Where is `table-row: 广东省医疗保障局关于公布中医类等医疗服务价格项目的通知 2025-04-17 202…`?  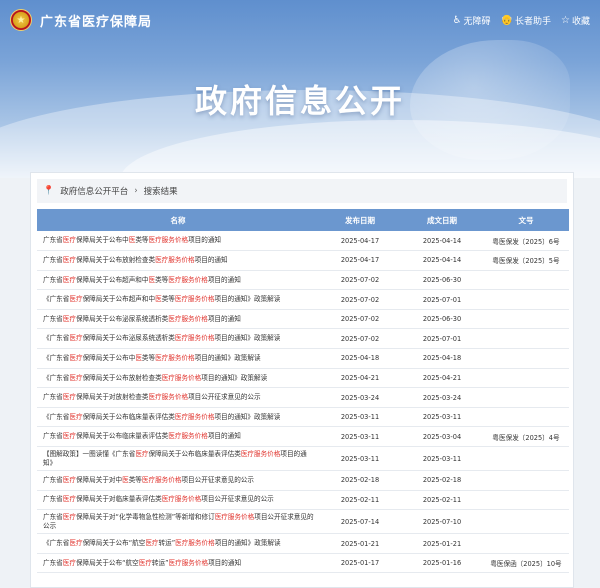
table-row: 广东省医疗保障局关于公布中医类等医疗服务价格项目的通知 2025-04-17 202… is located at coordinates (303, 241).